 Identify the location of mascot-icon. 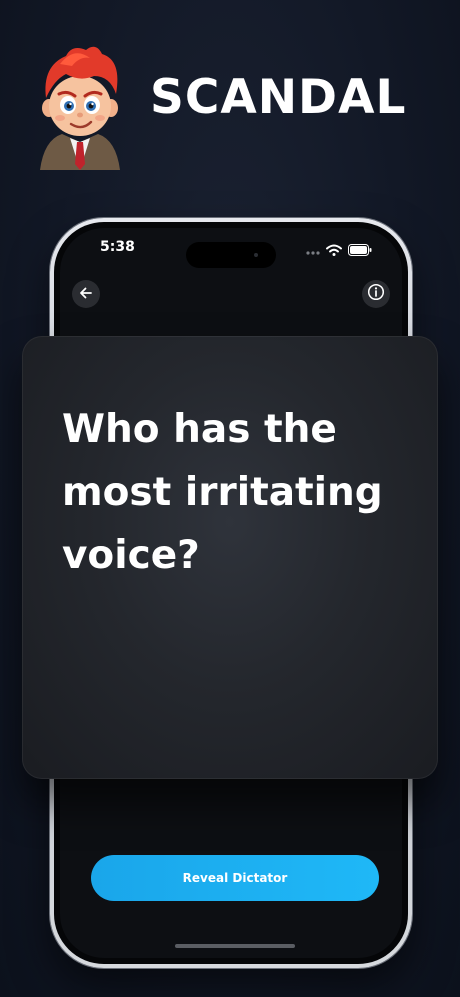
(80, 106).